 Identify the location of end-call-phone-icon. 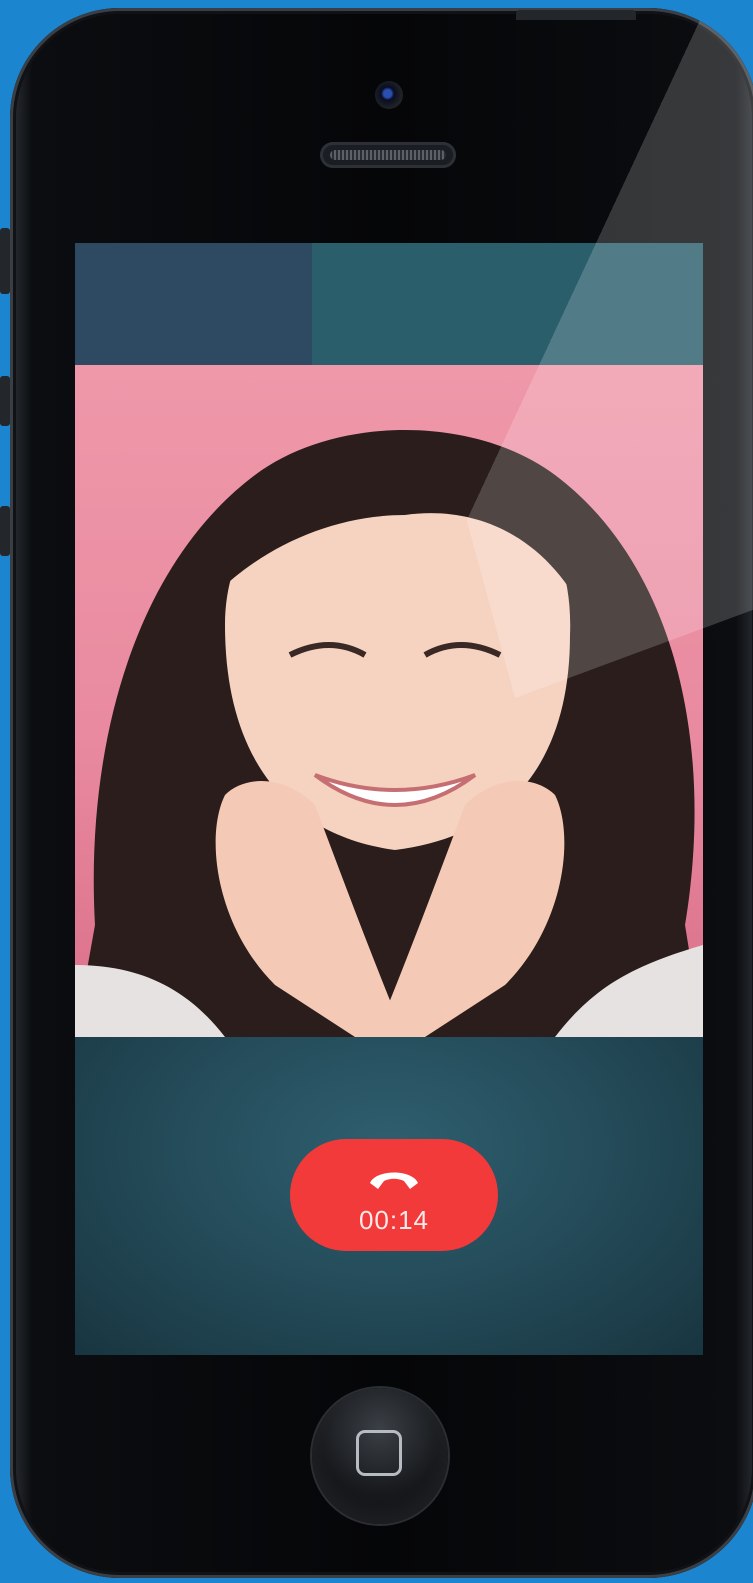
(394, 1180).